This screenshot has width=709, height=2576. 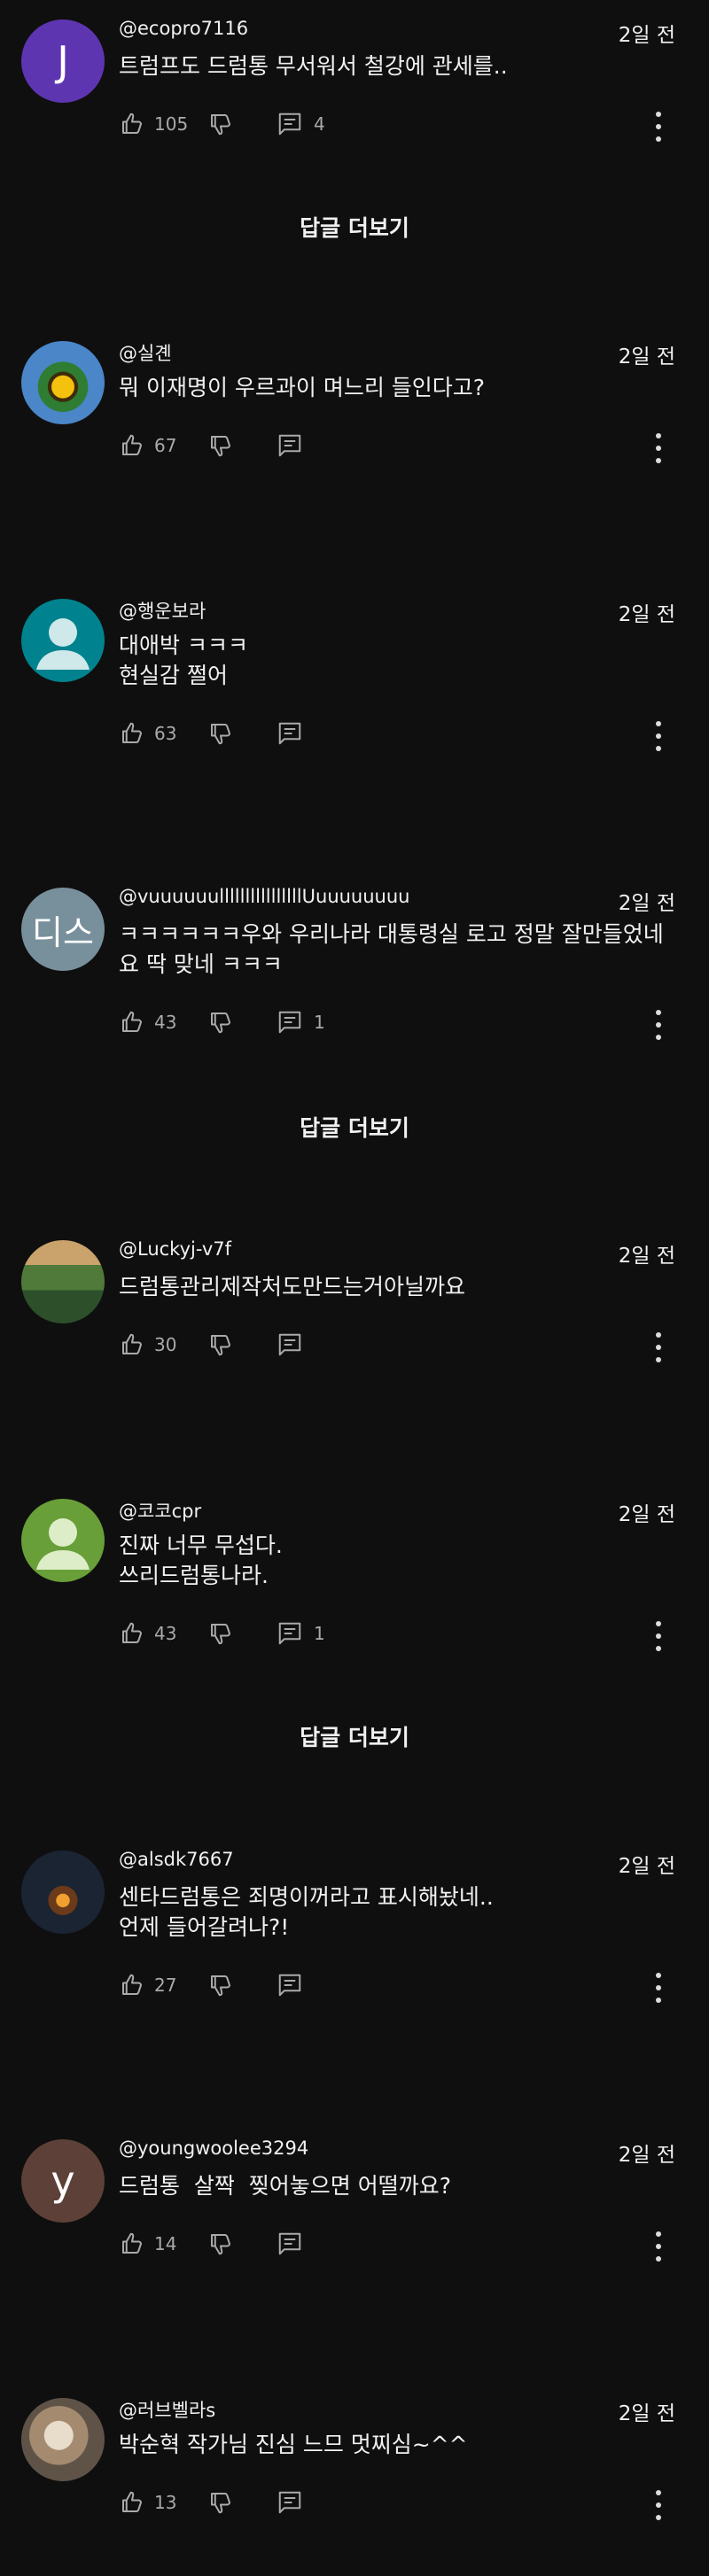 What do you see at coordinates (213, 2148) in the screenshot?
I see `comment-author: @youngwoolee3294` at bounding box center [213, 2148].